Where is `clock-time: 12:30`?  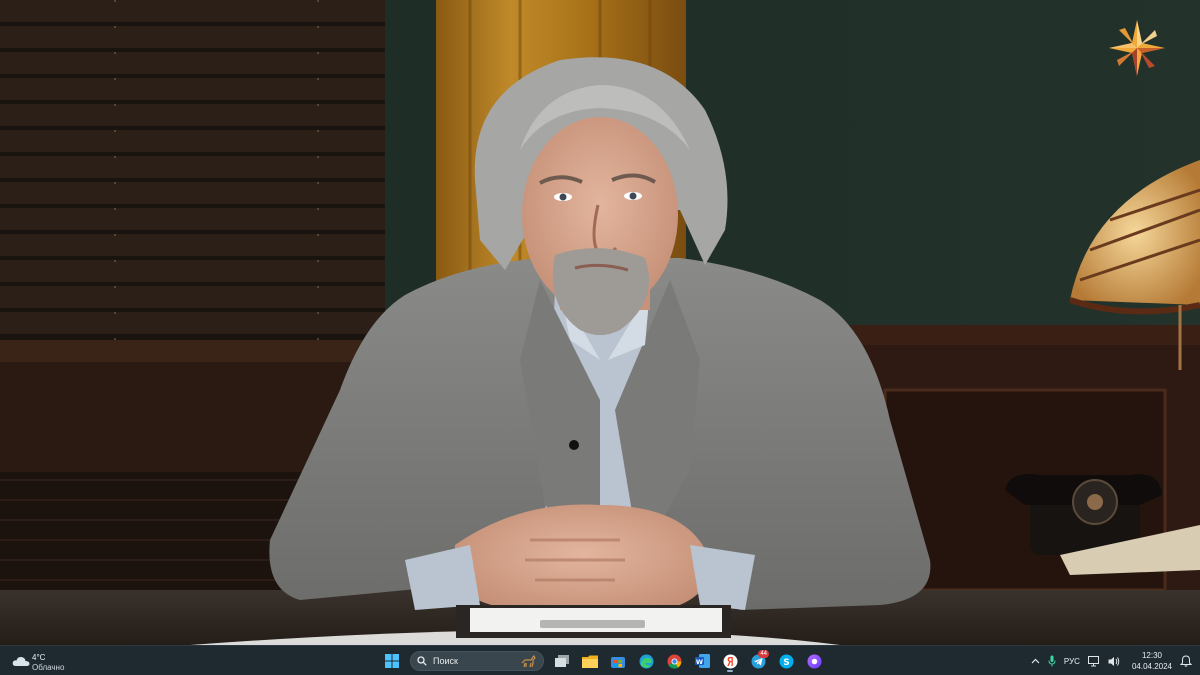 clock-time: 12:30 is located at coordinates (1151, 655).